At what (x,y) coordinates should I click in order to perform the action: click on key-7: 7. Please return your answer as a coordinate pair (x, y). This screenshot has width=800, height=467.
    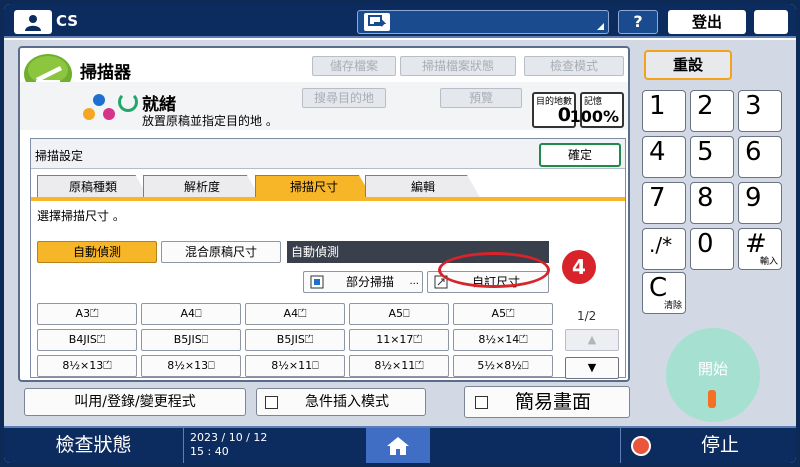
    Looking at the image, I should click on (664, 203).